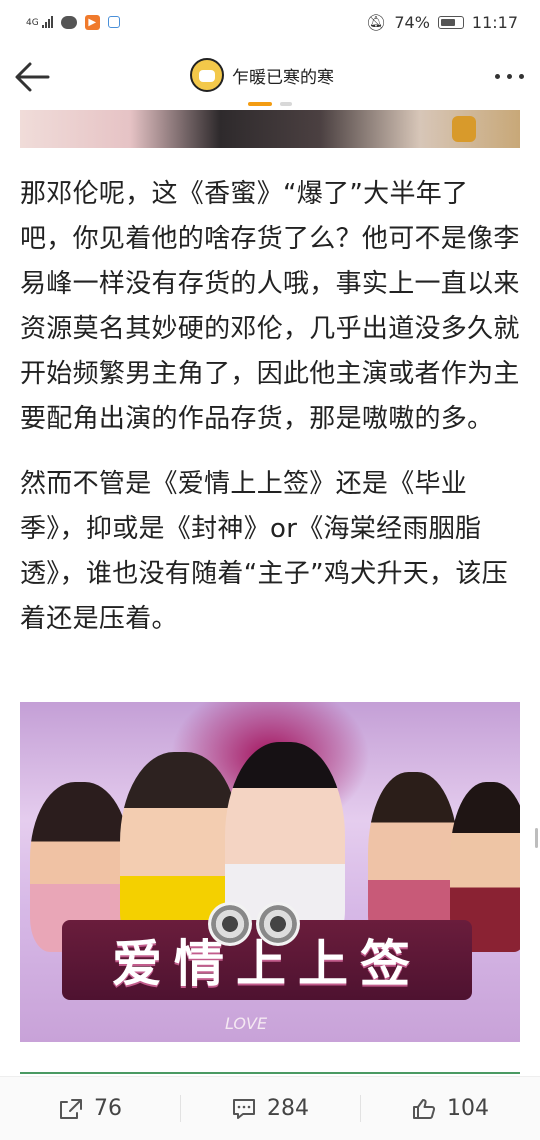 The height and width of the screenshot is (1140, 540). I want to click on thumbs-up-icon, so click(424, 1108).